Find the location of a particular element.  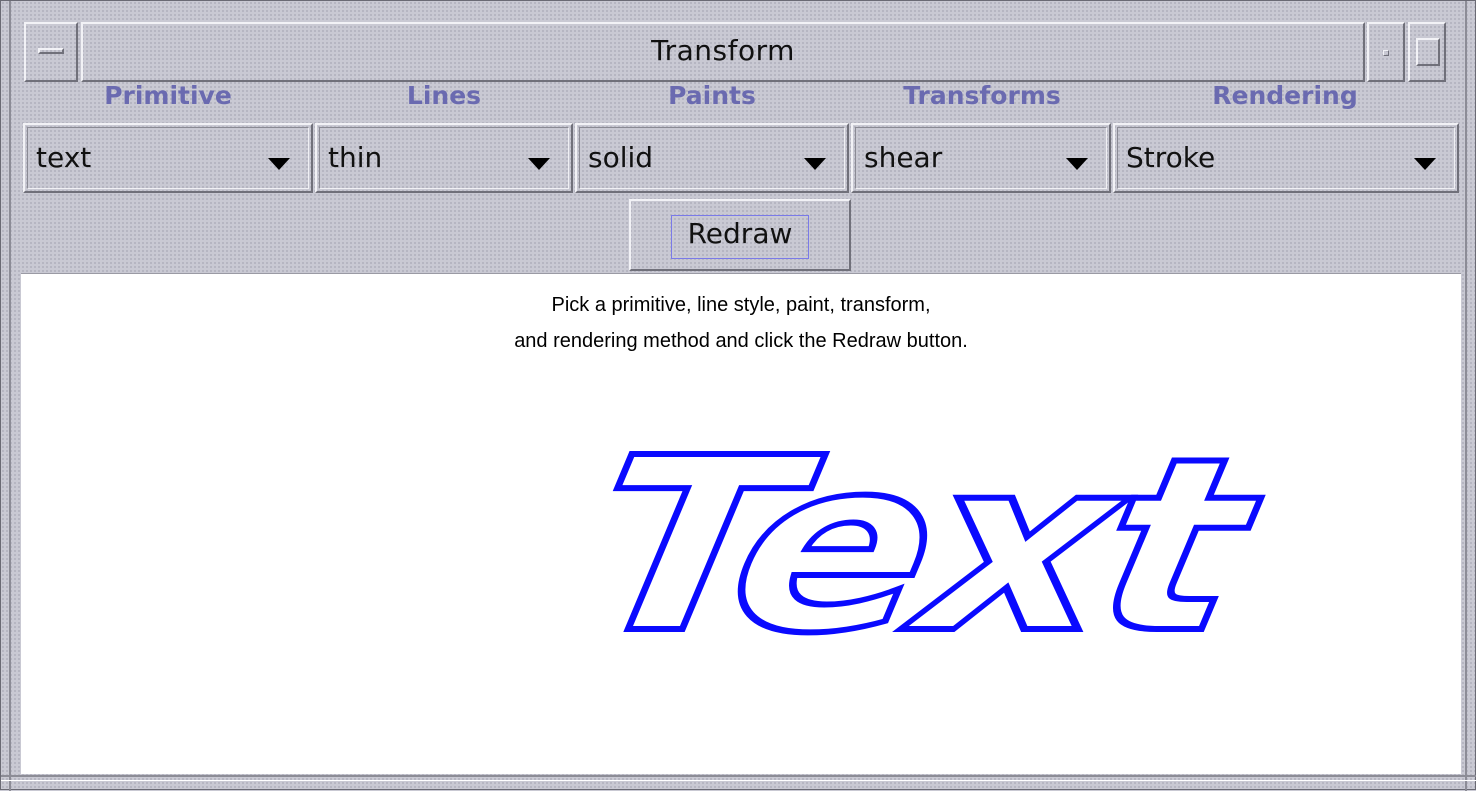

lines-select-field: thin is located at coordinates (444, 158).